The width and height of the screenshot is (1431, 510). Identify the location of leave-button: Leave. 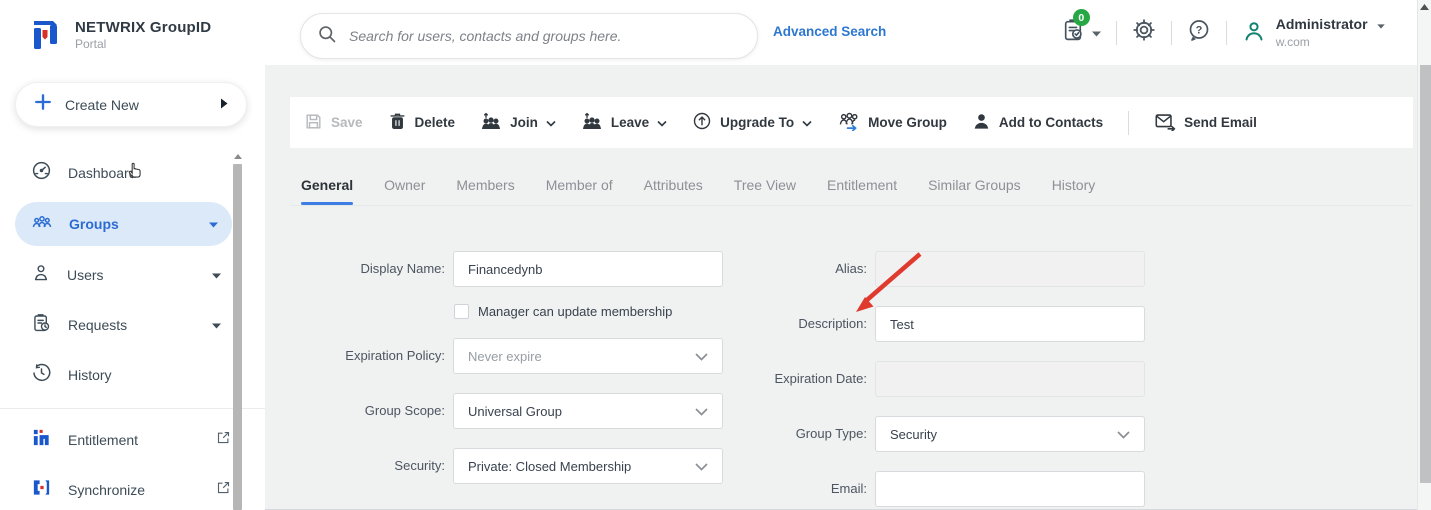
(624, 122).